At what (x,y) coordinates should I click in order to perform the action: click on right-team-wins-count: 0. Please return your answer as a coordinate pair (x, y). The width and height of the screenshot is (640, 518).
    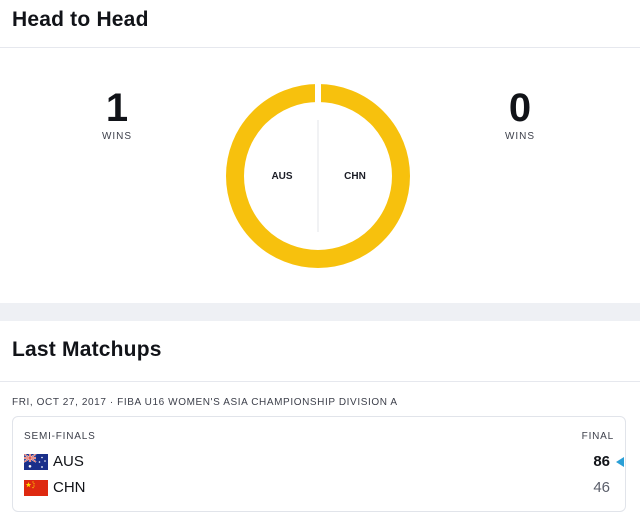
    Looking at the image, I should click on (520, 108).